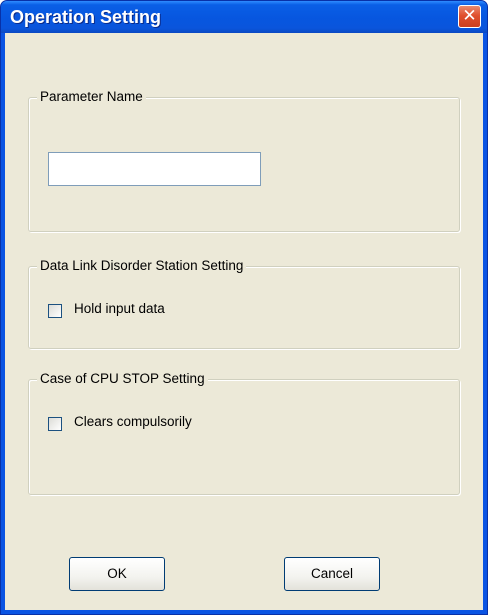 The width and height of the screenshot is (488, 615). What do you see at coordinates (133, 421) in the screenshot?
I see `clears-compulsorily-label: Clears compulsorily` at bounding box center [133, 421].